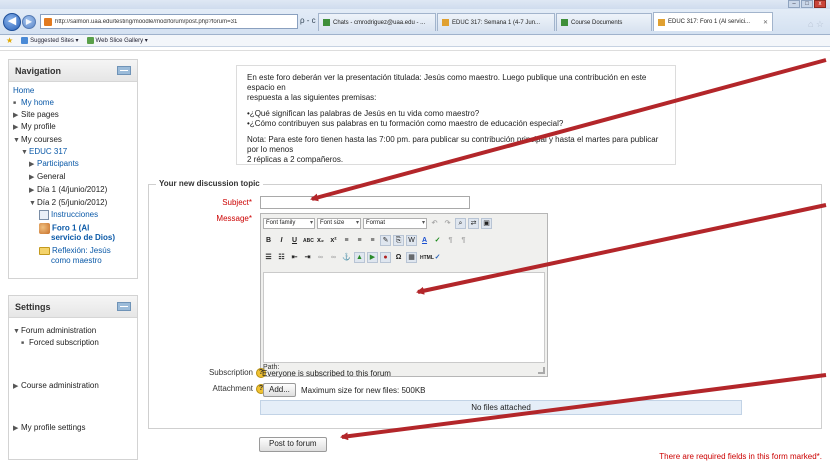 This screenshot has height=462, width=830. What do you see at coordinates (765, 22) in the screenshot?
I see `tab-close-icon: ✕` at bounding box center [765, 22].